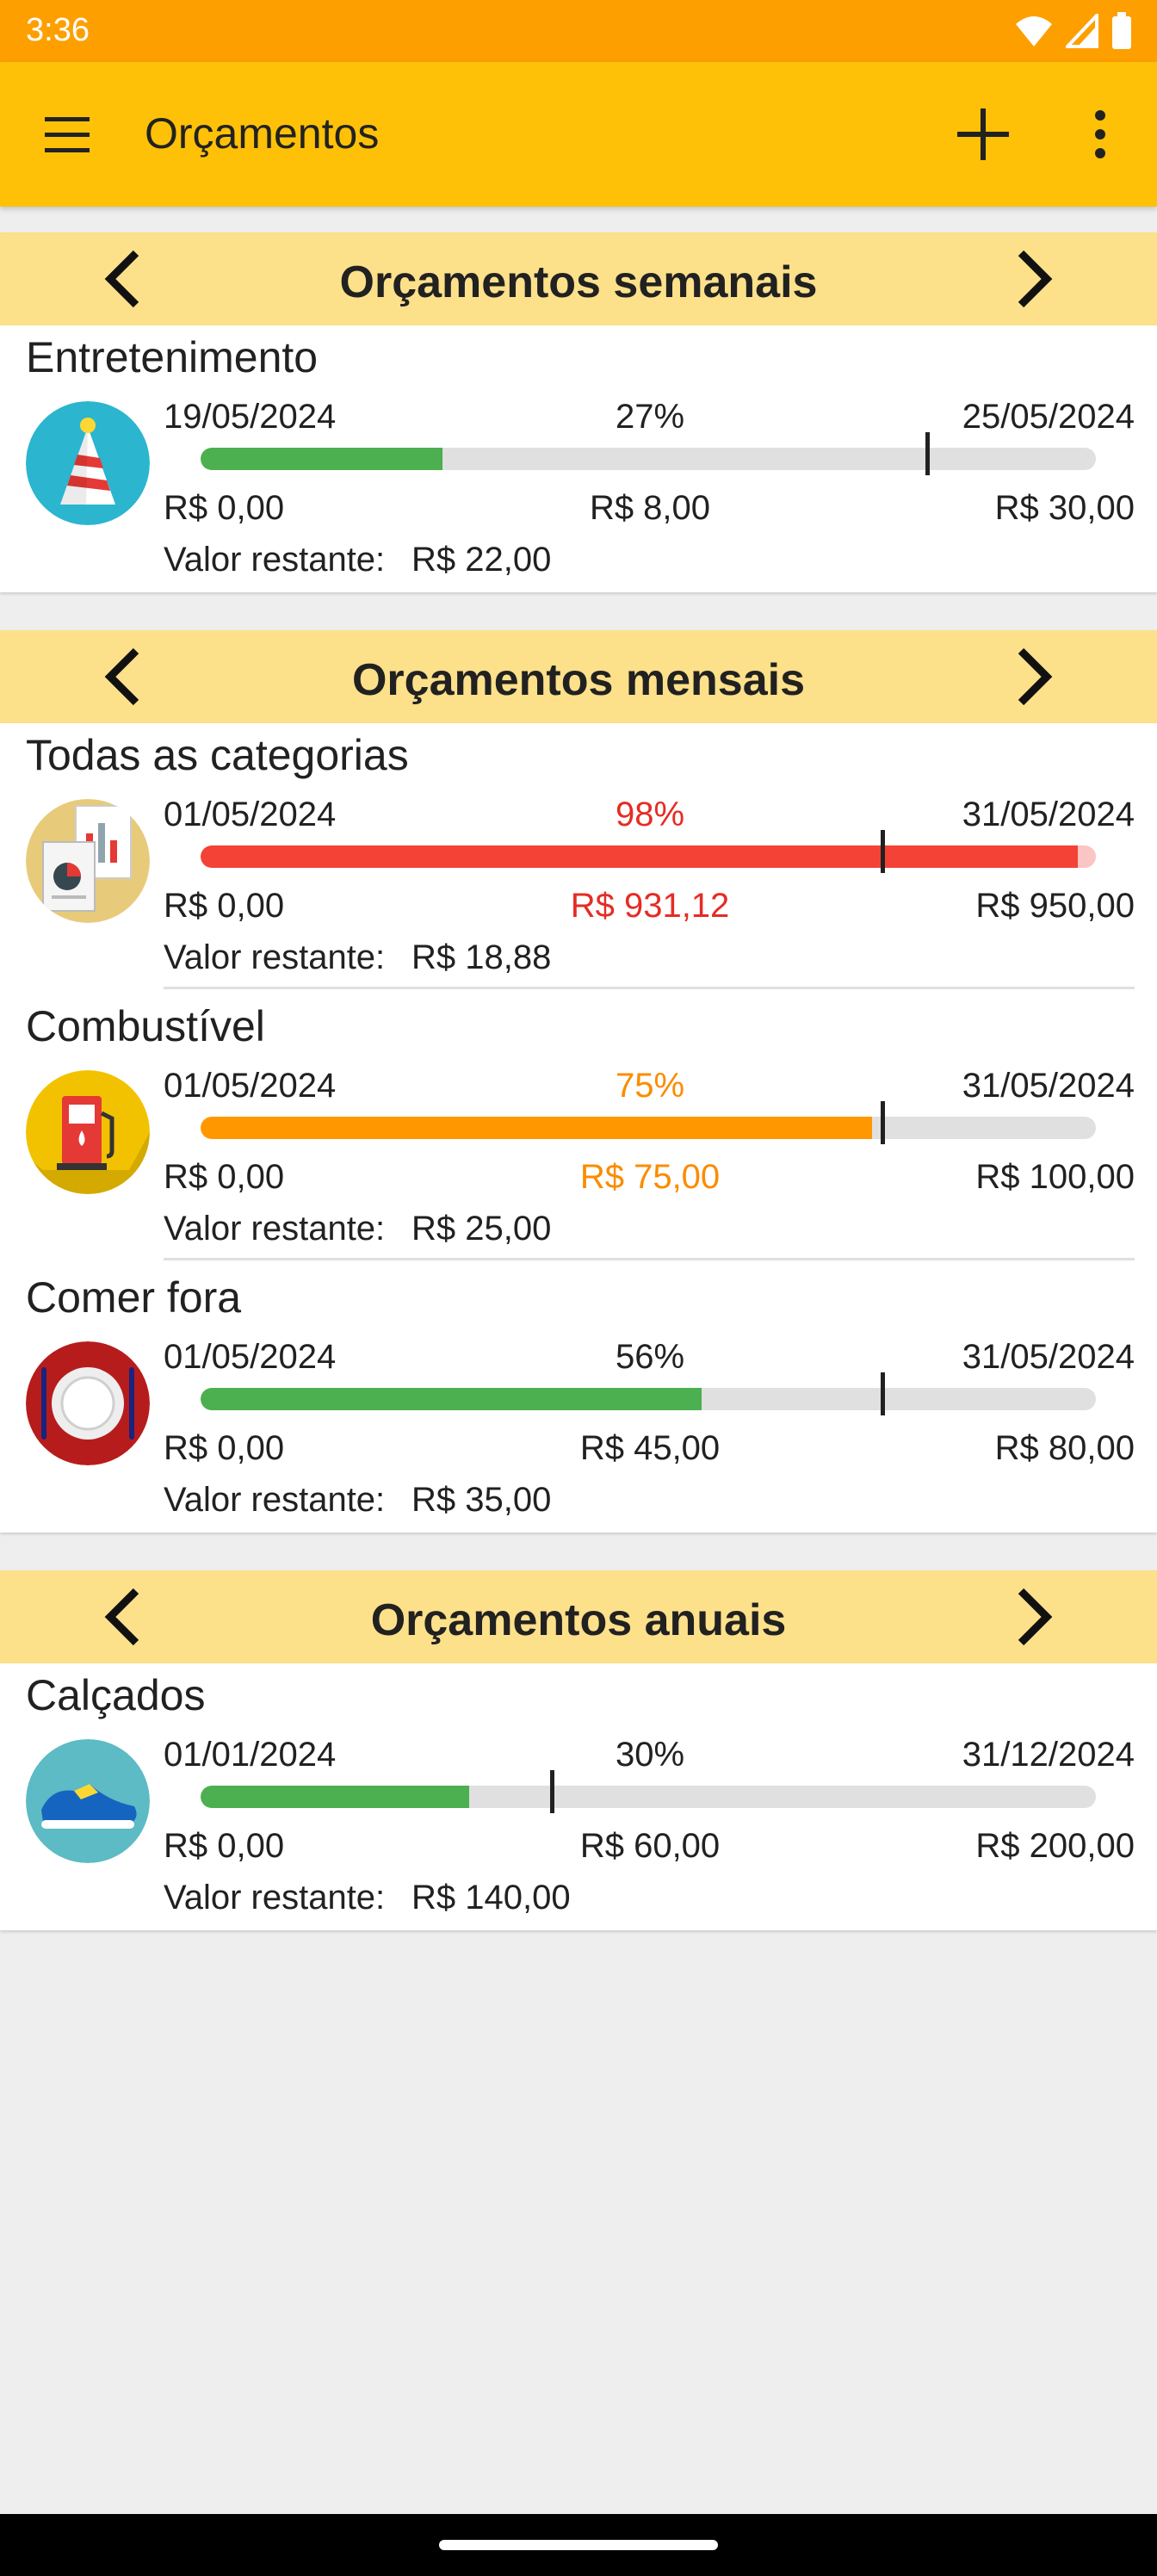 Image resolution: width=1157 pixels, height=2576 pixels. I want to click on spent-value: R$ 8,00, so click(650, 508).